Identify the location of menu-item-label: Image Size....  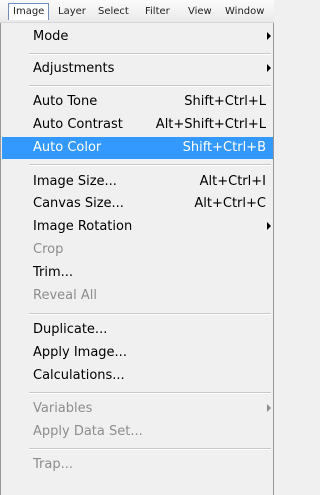
(75, 181).